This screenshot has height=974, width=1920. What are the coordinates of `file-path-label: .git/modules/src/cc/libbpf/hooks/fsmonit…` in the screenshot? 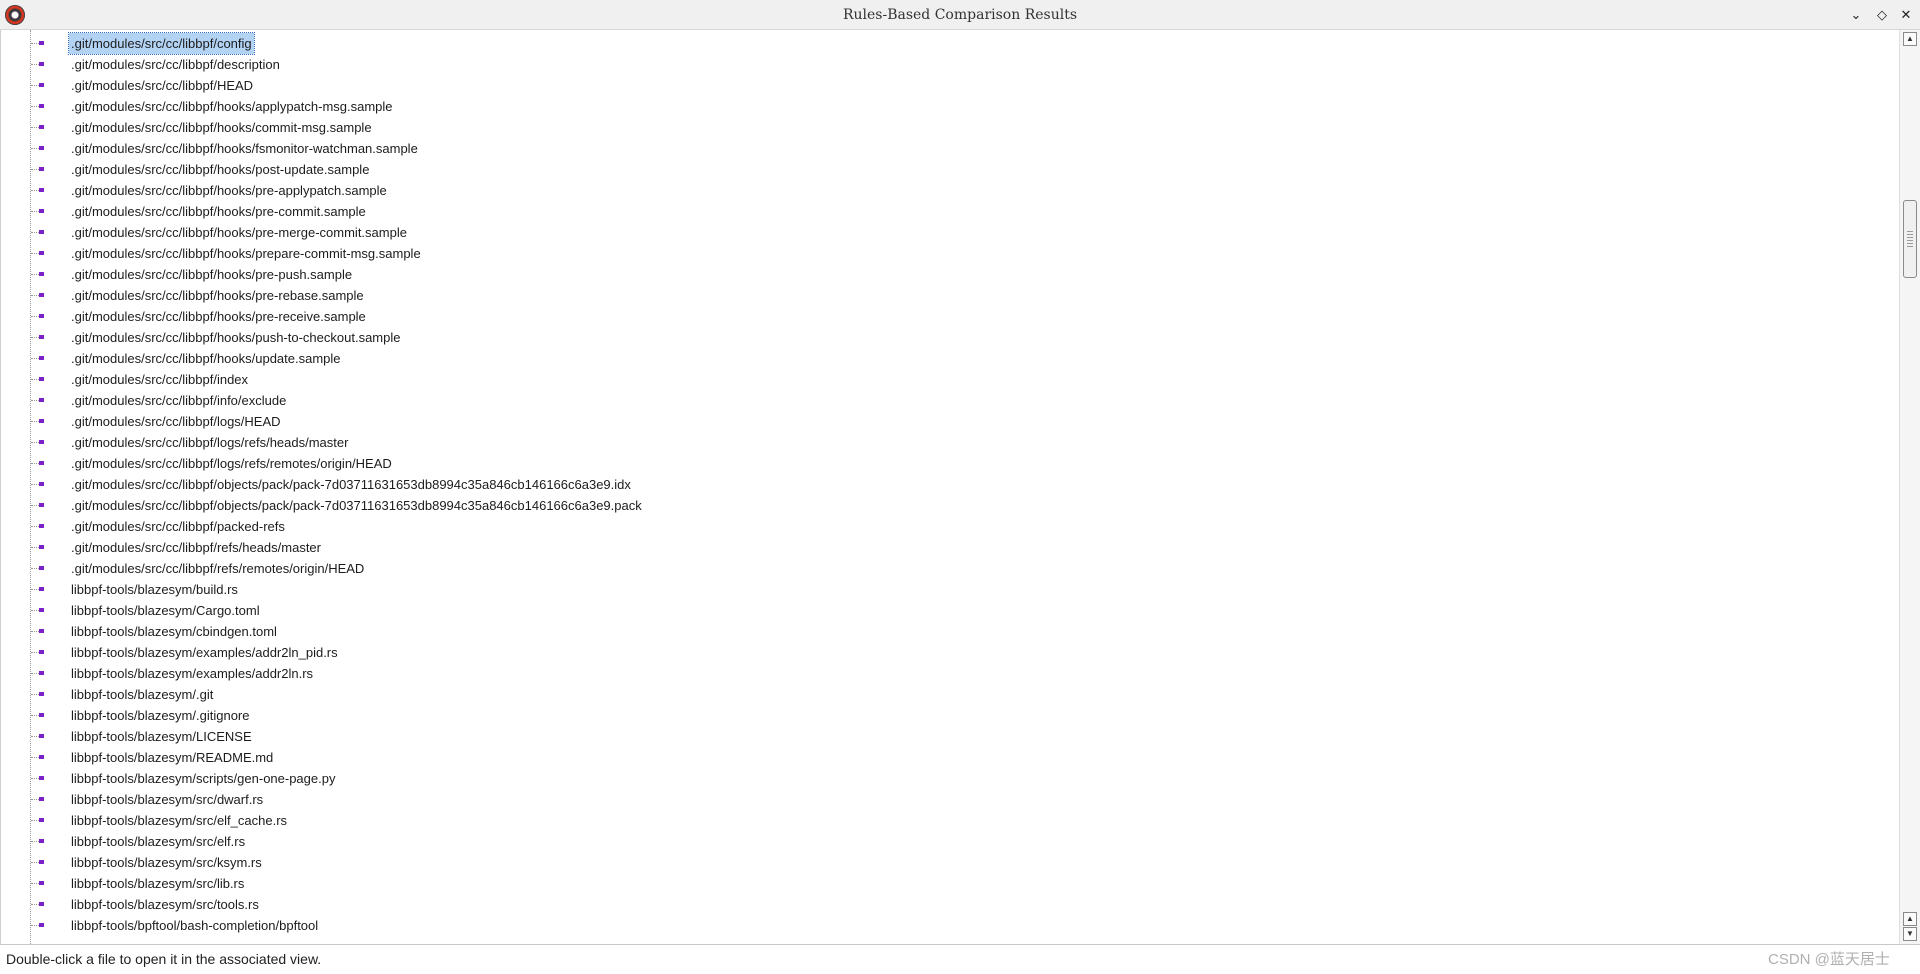 It's located at (244, 148).